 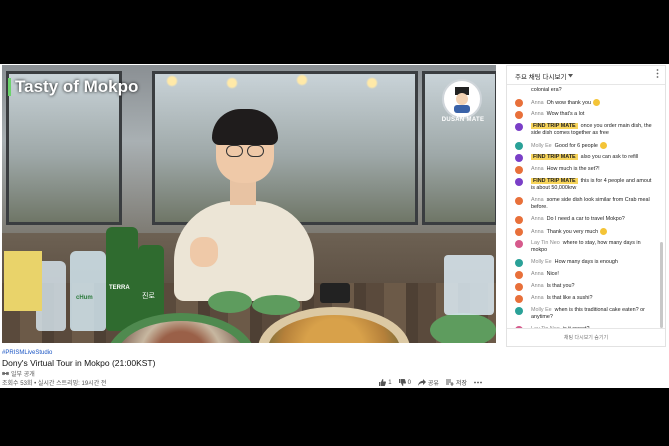 I want to click on video-title: Dony's Virtual Tour in Mokpo (21:00KST), so click(x=79, y=363).